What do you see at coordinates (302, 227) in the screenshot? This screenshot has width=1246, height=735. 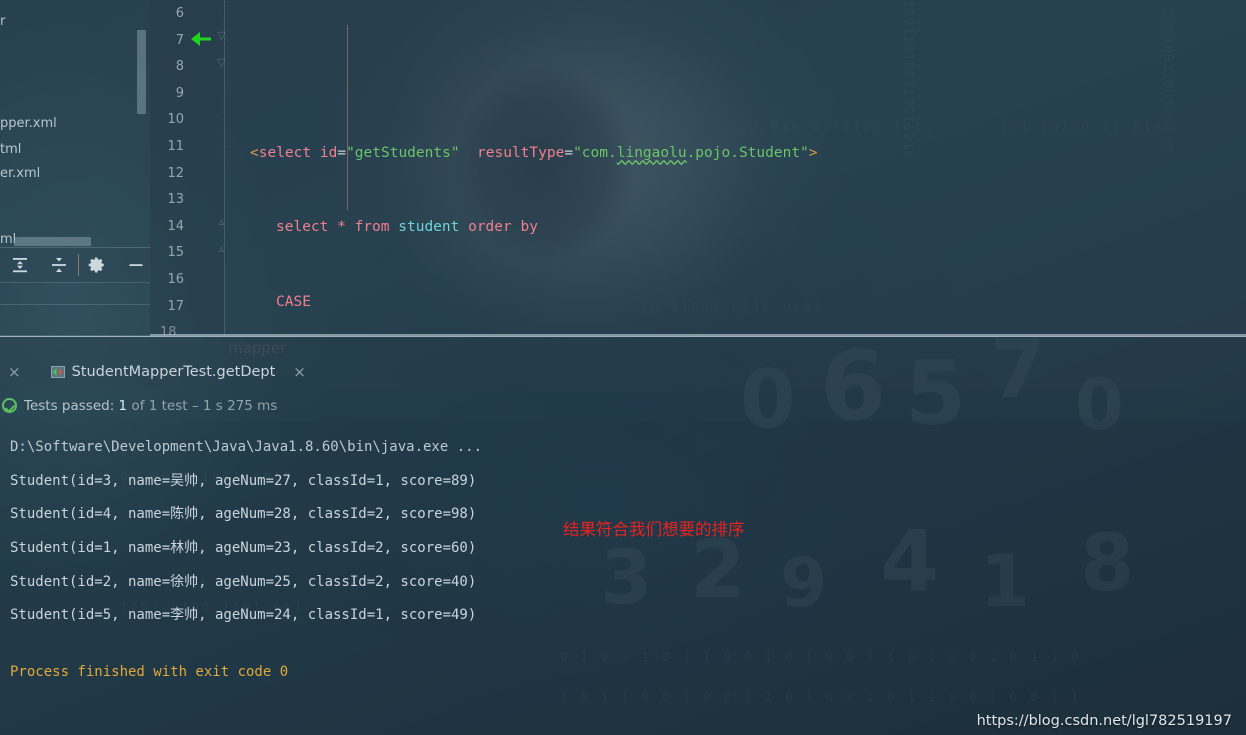 I see `sql-keyword-select: select` at bounding box center [302, 227].